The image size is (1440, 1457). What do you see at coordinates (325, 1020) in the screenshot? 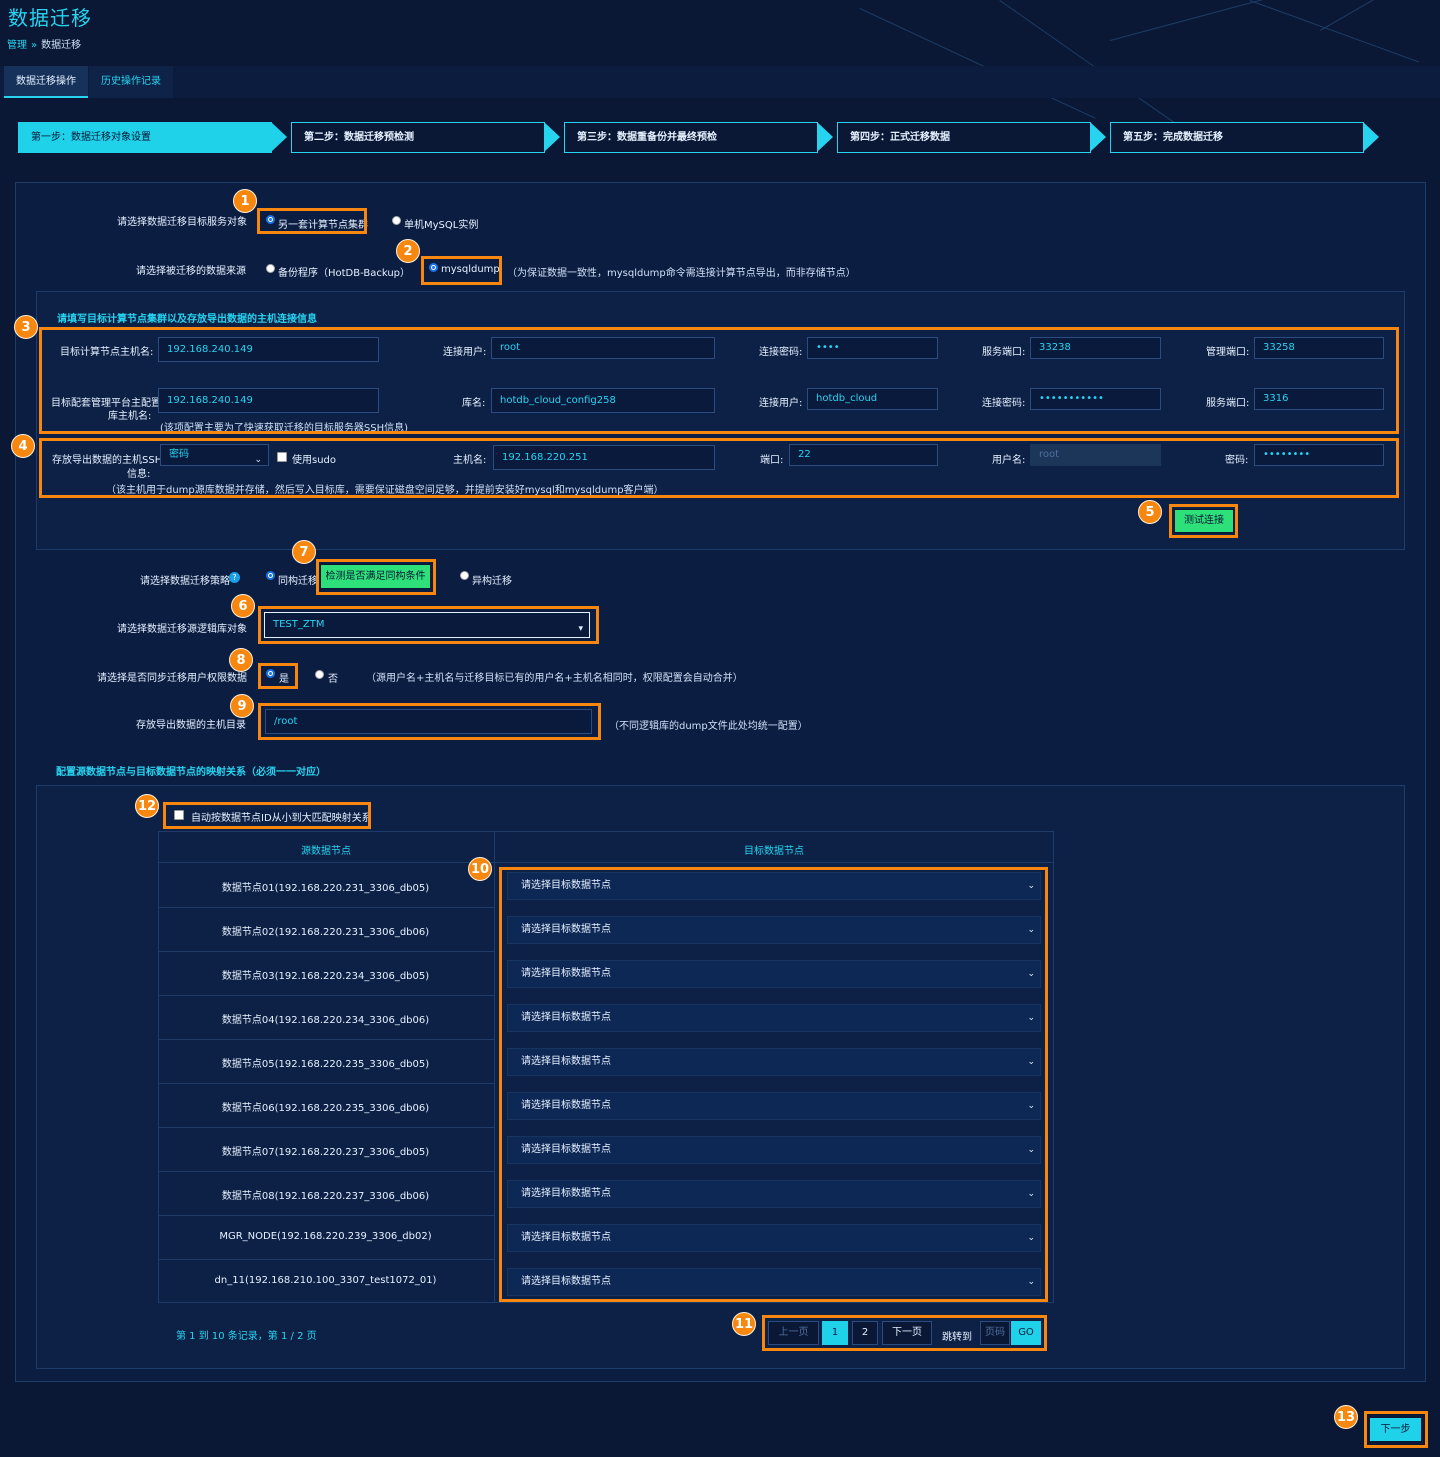
I see `source-node-cell: 数据节点04(192.168.220.234_3306_db06)` at bounding box center [325, 1020].